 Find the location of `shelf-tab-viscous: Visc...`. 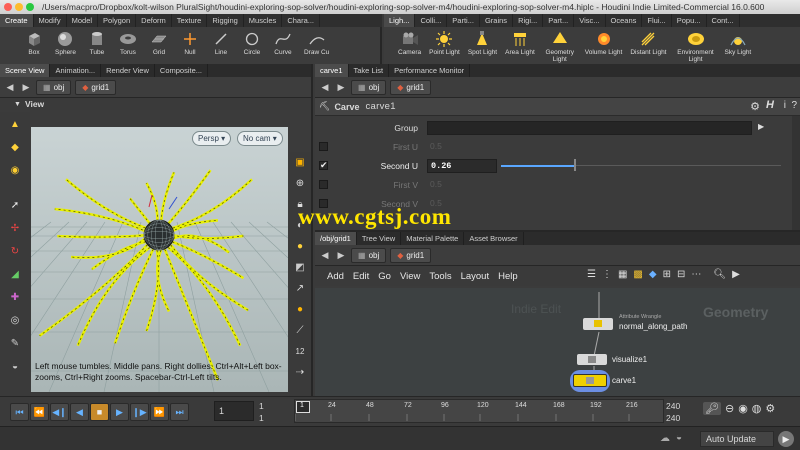

shelf-tab-viscous: Visc... is located at coordinates (590, 20).